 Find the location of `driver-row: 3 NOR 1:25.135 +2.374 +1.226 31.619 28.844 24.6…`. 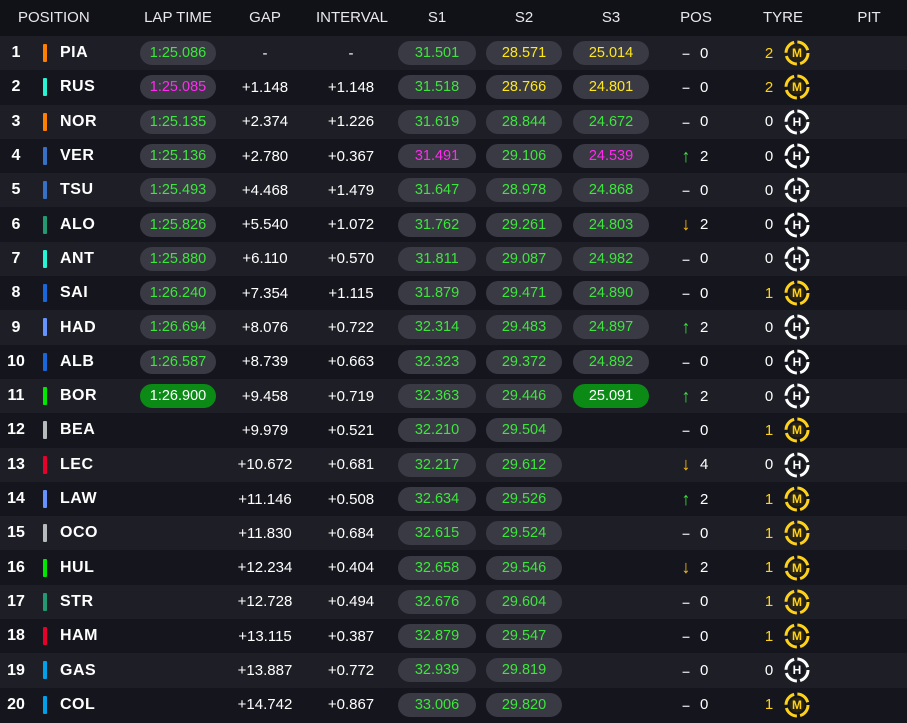

driver-row: 3 NOR 1:25.135 +2.374 +1.226 31.619 28.844 24.6… is located at coordinates (453, 121).